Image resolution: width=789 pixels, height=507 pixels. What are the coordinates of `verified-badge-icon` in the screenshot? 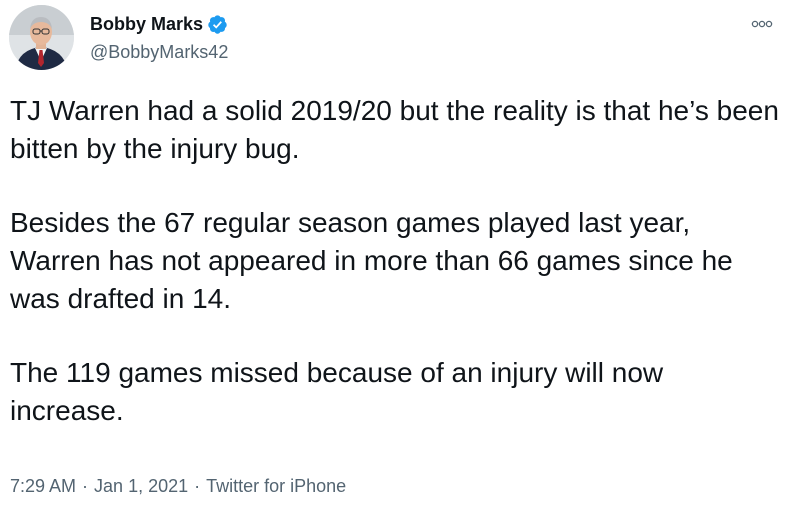 It's located at (217, 24).